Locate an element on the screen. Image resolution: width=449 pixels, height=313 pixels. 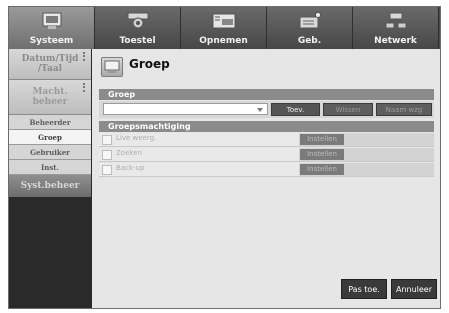
permission-row-search: Zoeken Instellen is located at coordinates (266, 155).